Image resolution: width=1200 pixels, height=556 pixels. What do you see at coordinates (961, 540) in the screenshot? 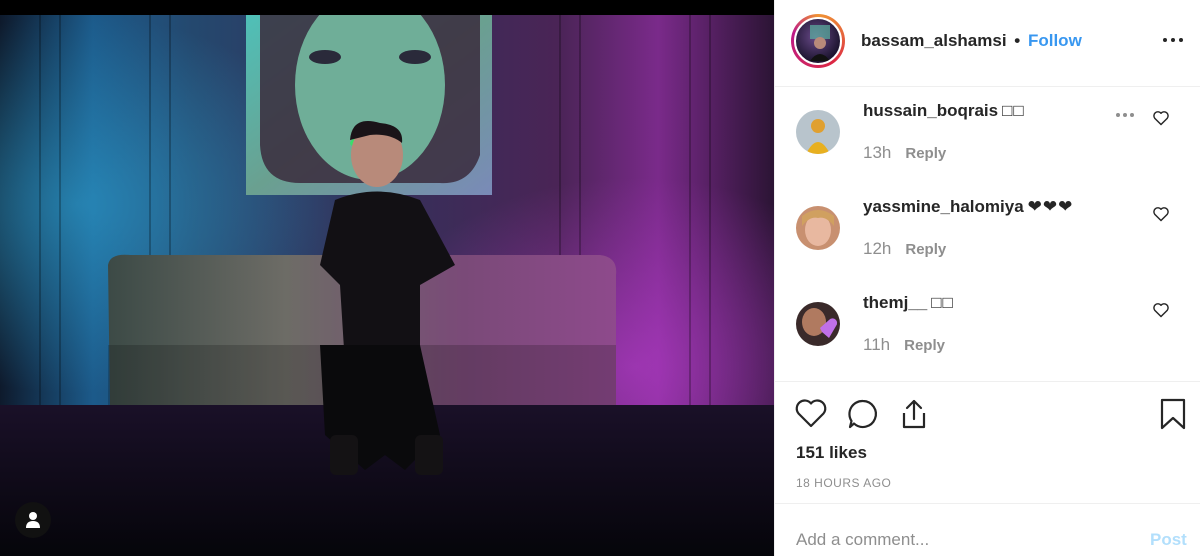
I see `add-comment-input` at bounding box center [961, 540].